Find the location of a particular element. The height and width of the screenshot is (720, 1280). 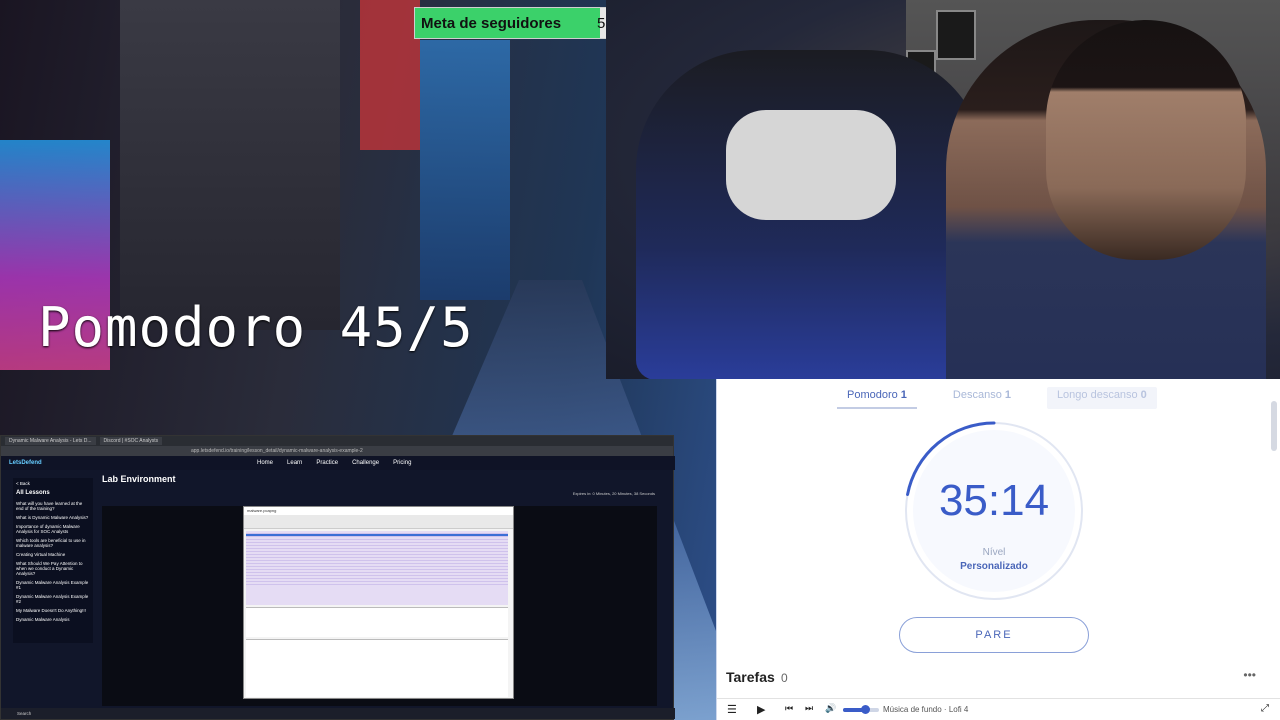

timer-display: 35:14 is located at coordinates (994, 500).